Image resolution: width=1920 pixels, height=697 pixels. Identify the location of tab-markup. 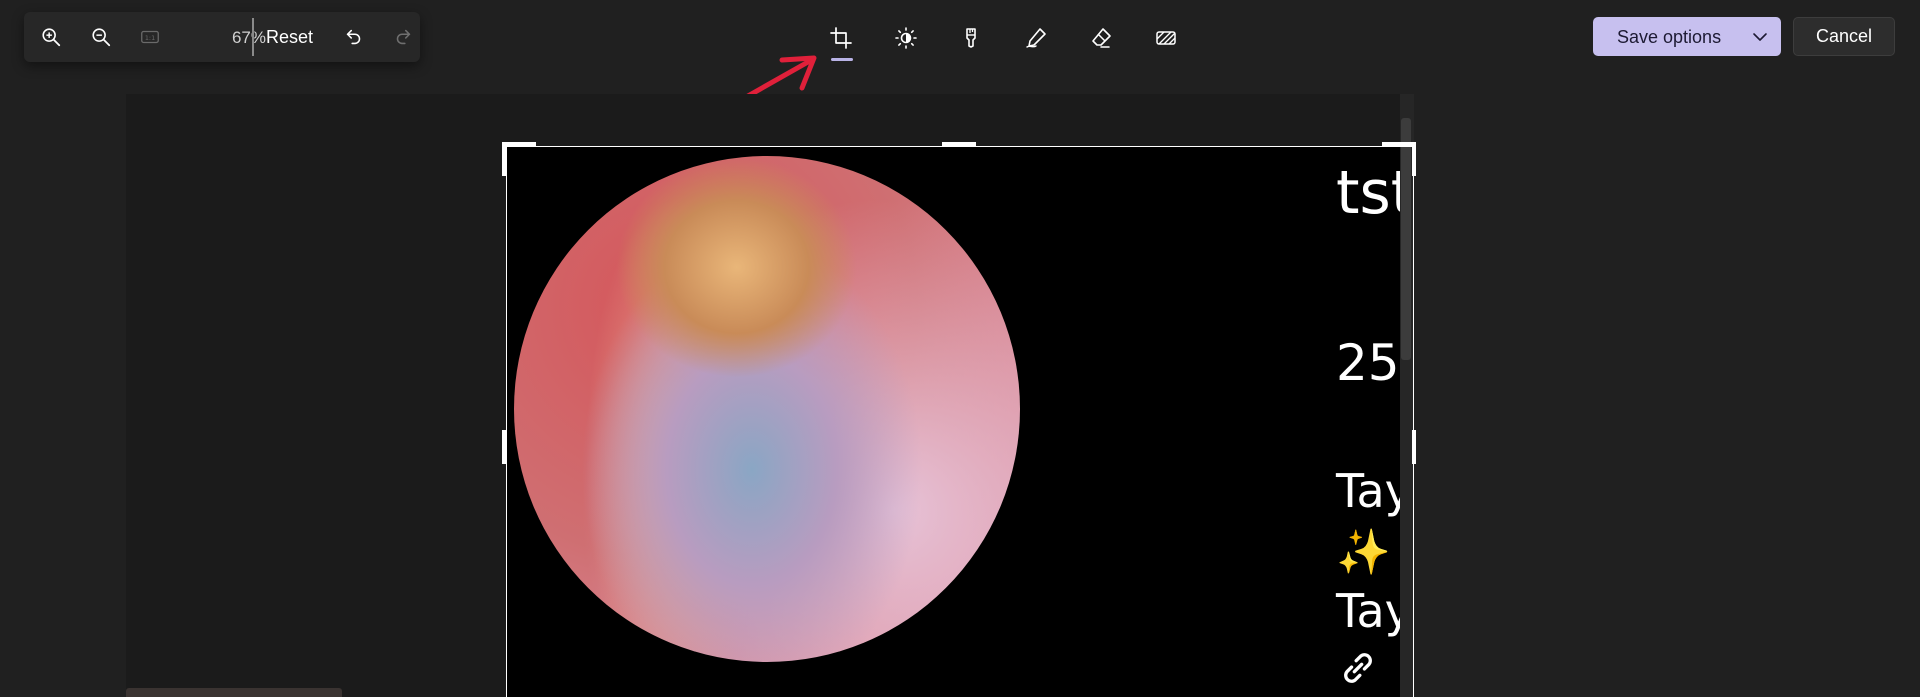
(1036, 38).